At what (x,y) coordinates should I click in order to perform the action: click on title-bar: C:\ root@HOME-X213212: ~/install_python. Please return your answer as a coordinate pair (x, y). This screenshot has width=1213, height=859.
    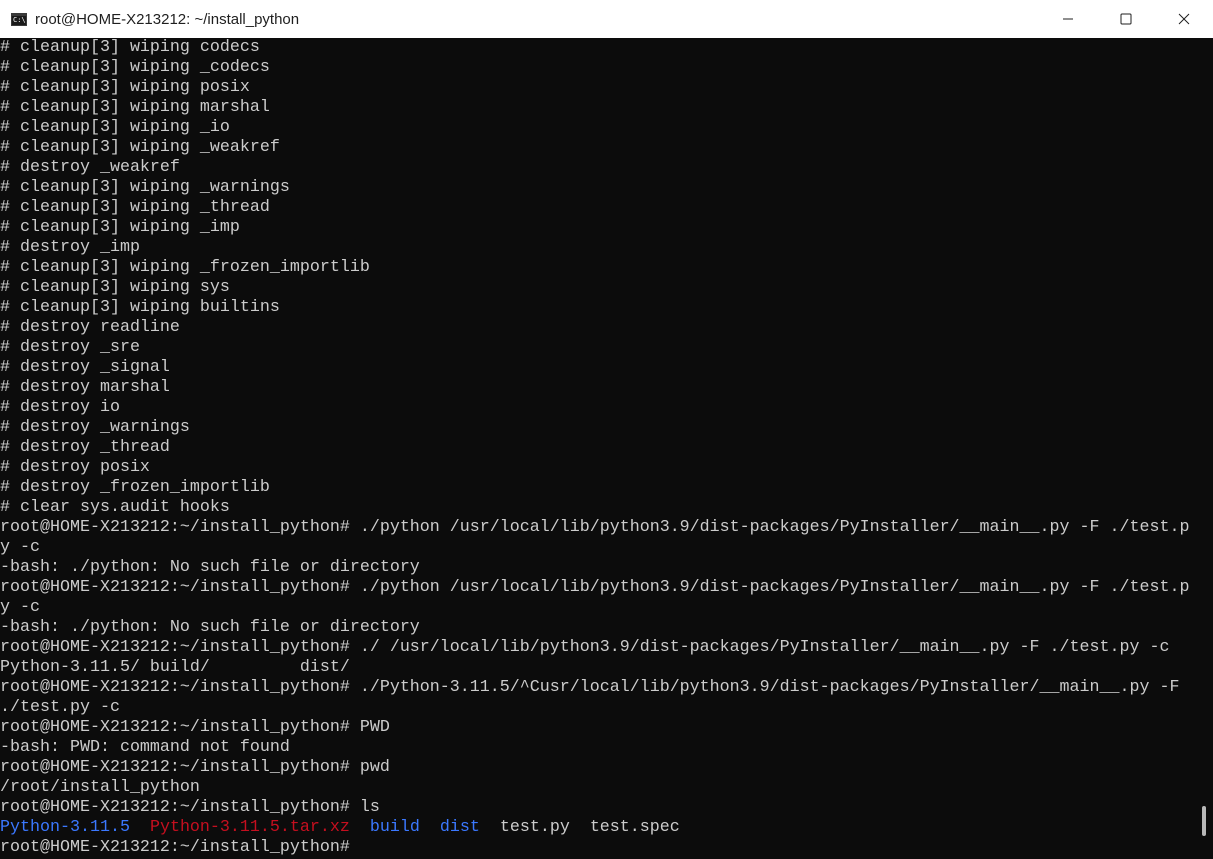
    Looking at the image, I should click on (606, 19).